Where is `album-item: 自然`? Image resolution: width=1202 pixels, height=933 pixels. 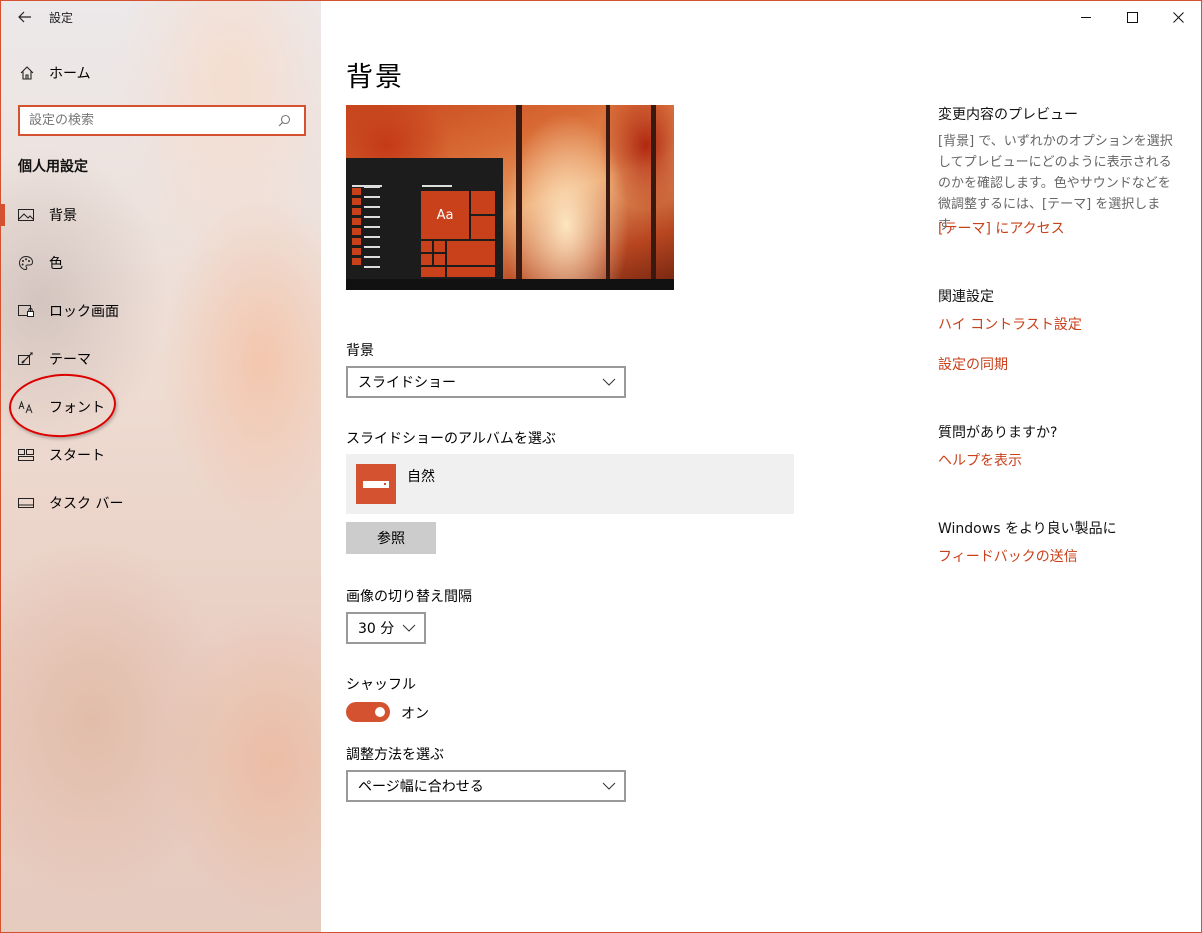
album-item: 自然 is located at coordinates (570, 484).